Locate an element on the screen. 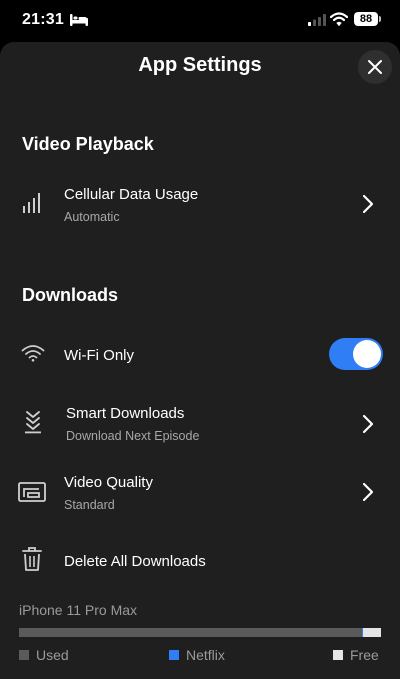 This screenshot has width=400, height=679. smart-downloads-row: Smart Downloads Download Next Episode is located at coordinates (200, 424).